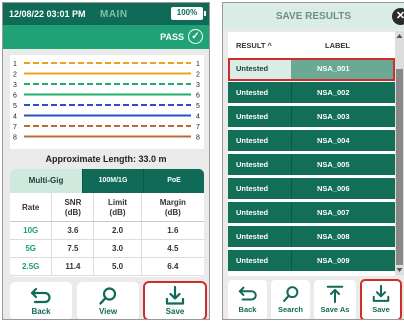 The width and height of the screenshot is (404, 322). I want to click on column-header-snr: SNR (dB), so click(72, 207).